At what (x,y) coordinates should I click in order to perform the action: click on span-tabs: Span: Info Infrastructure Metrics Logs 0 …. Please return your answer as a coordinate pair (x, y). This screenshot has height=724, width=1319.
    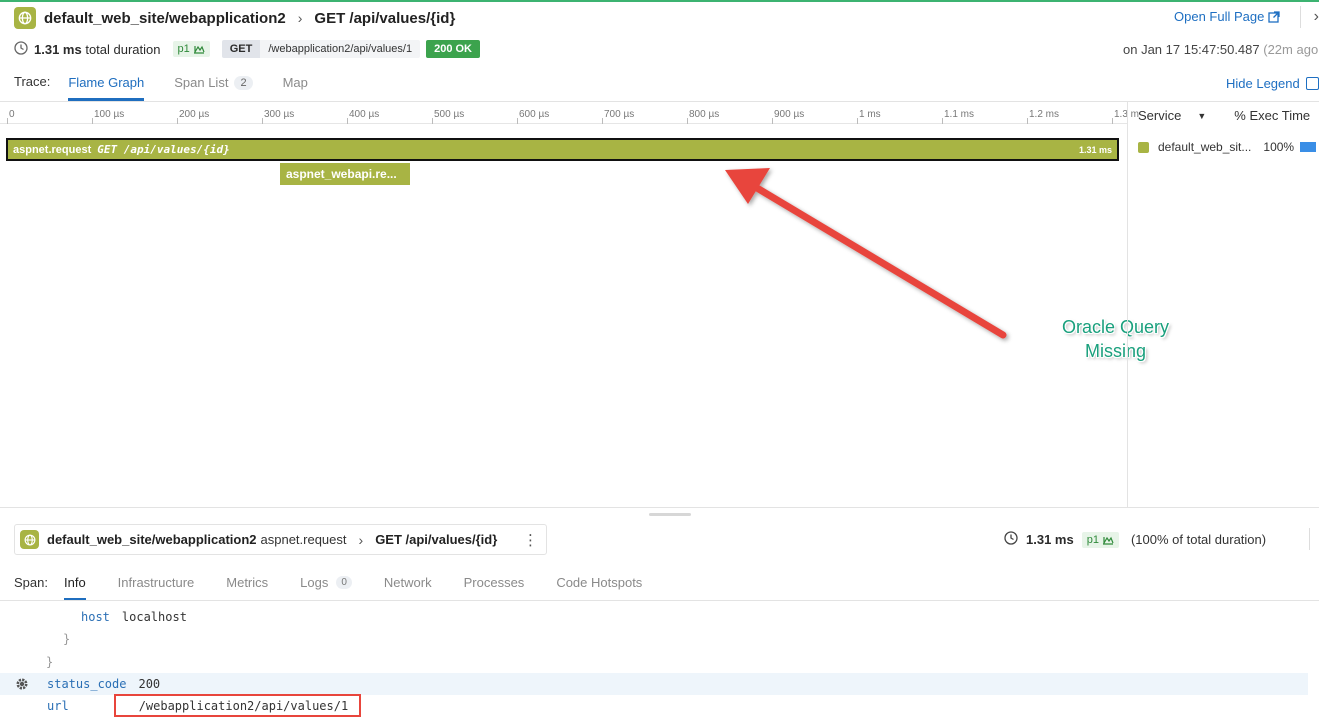
    Looking at the image, I should click on (344, 586).